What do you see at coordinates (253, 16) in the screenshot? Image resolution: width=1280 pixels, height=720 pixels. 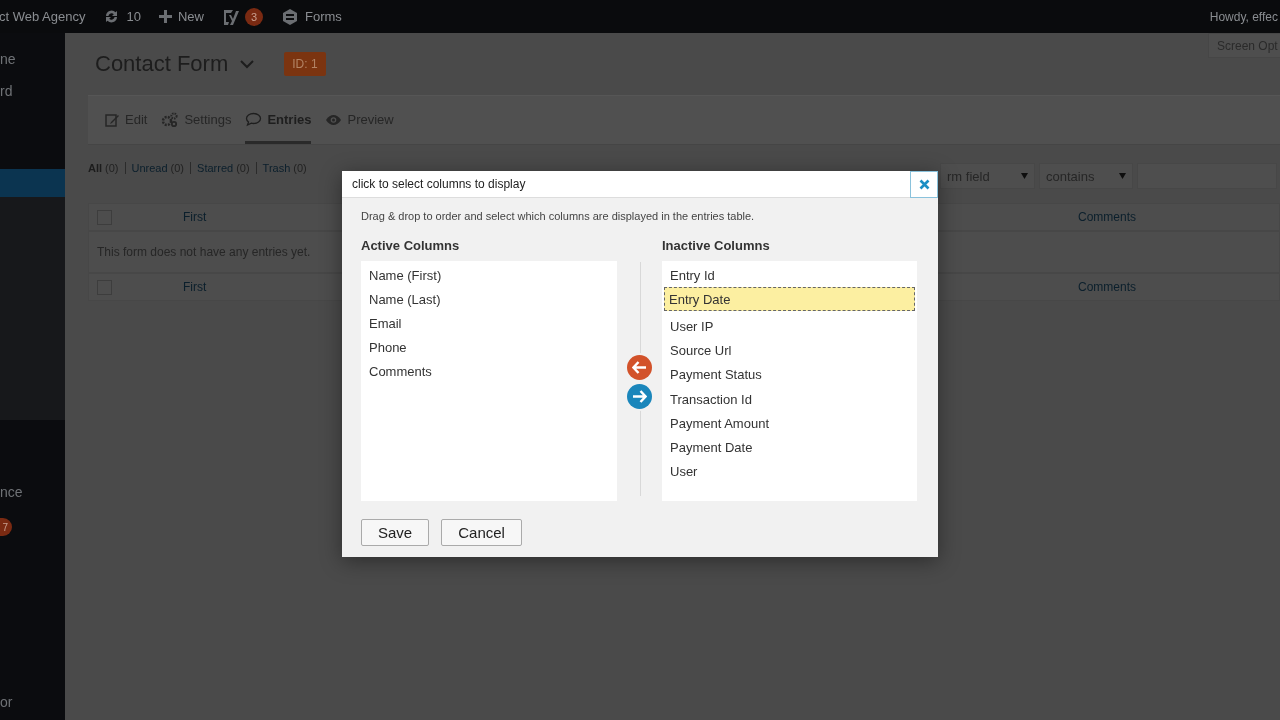 I see `notification-badge: 3` at bounding box center [253, 16].